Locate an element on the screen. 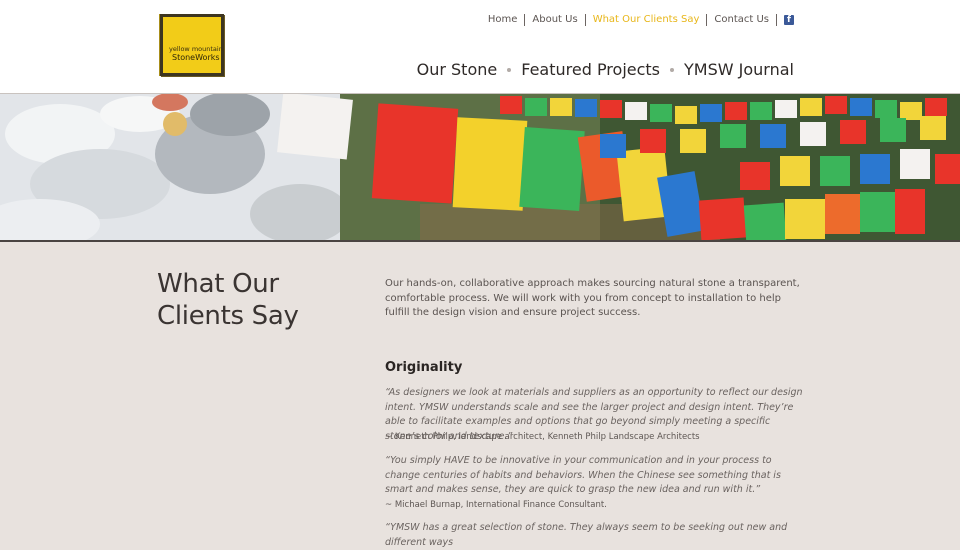 Image resolution: width=960 pixels, height=550 pixels. logo-line-1: yellow mountain is located at coordinates (196, 49).